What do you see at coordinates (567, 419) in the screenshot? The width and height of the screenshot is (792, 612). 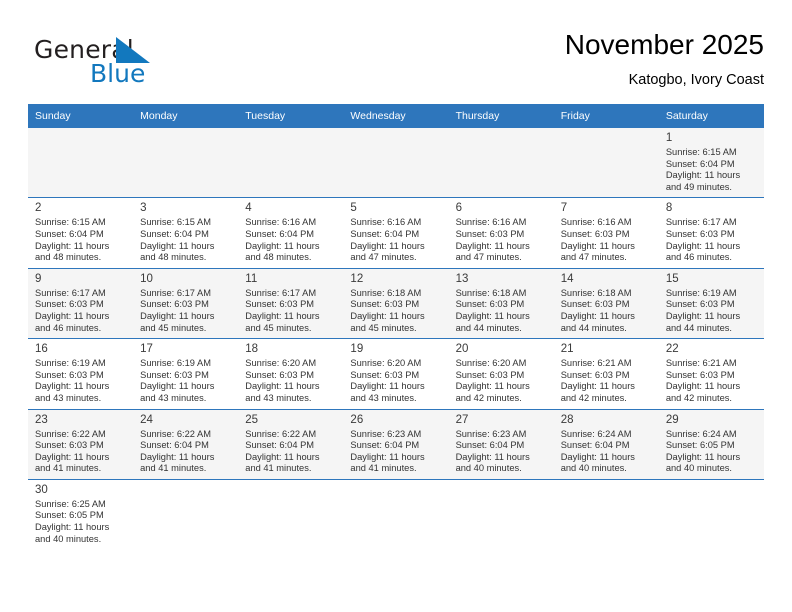 I see `day-number: 28` at bounding box center [567, 419].